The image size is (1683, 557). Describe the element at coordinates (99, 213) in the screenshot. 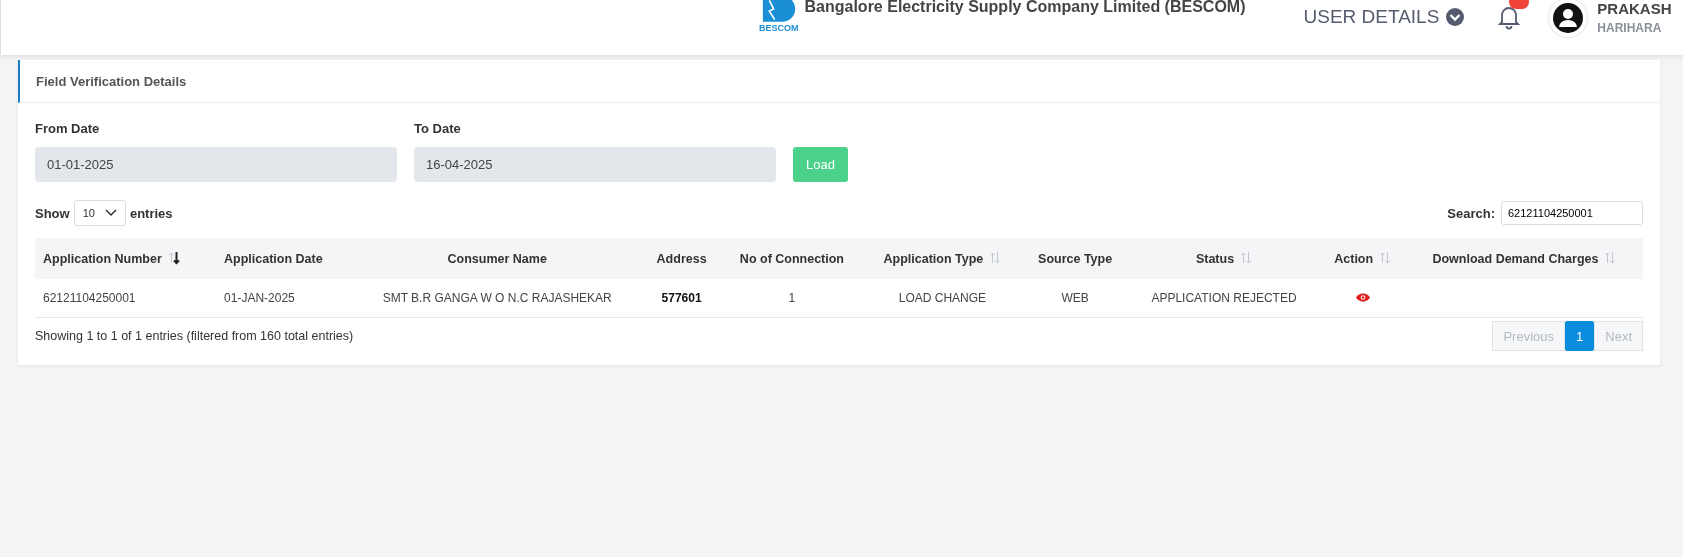

I see `entries-select: 10` at that location.